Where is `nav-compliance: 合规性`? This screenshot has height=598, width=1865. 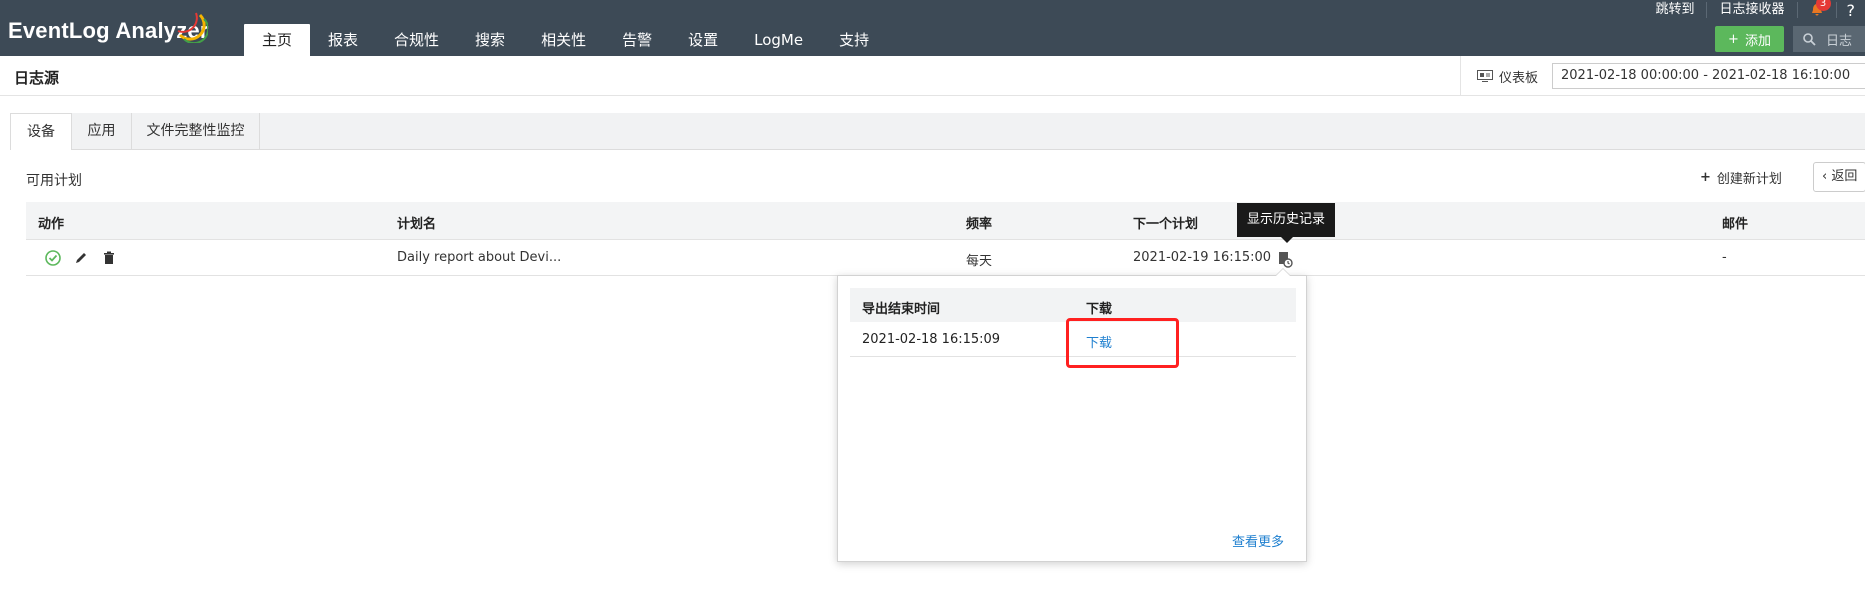 nav-compliance: 合规性 is located at coordinates (416, 40).